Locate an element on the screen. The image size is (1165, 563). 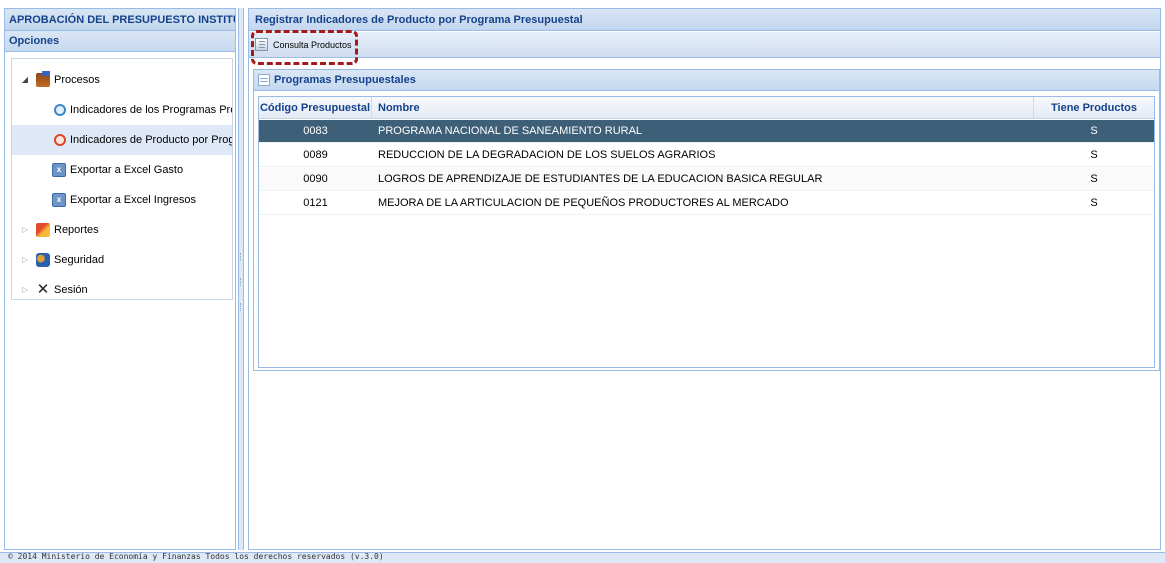
tree-node-label: Sesión is located at coordinates (71, 290).